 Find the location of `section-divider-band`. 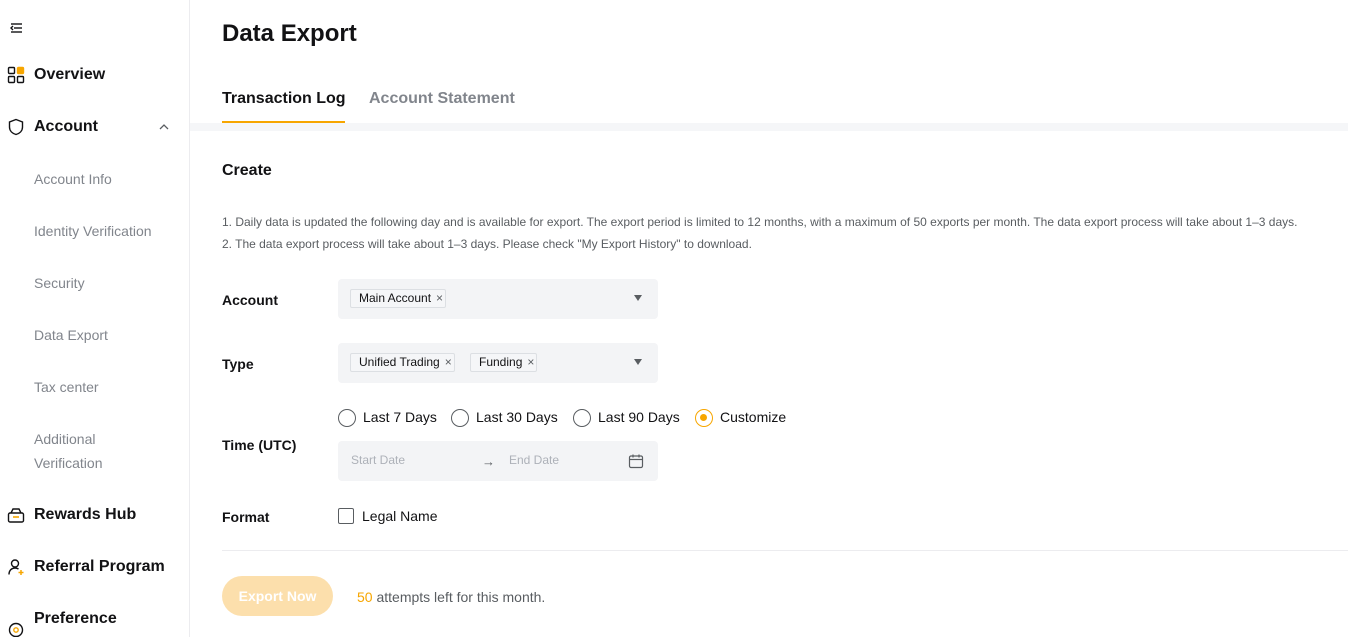

section-divider-band is located at coordinates (769, 127).